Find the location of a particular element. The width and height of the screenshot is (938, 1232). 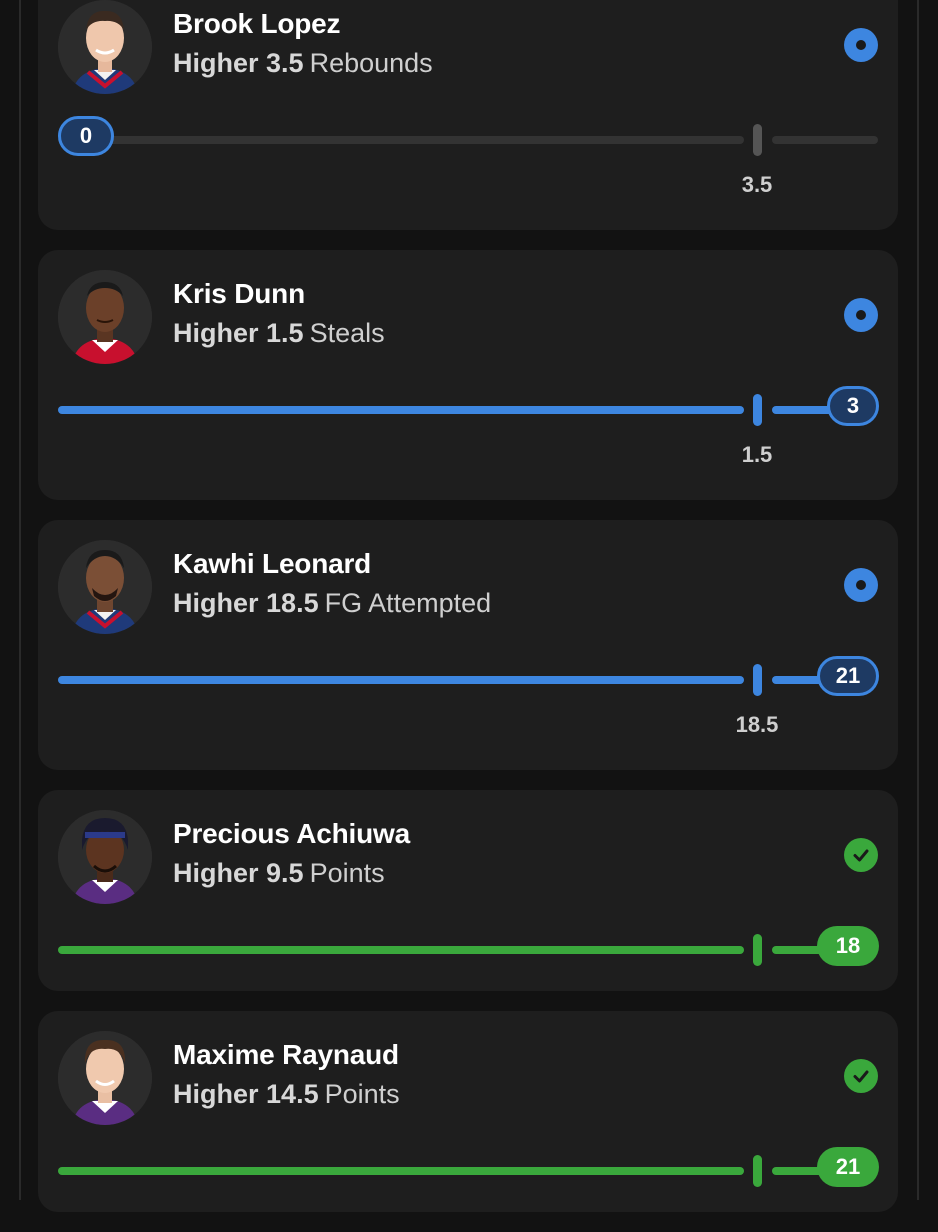

pick-description: Higher 1.5 Steals is located at coordinates (279, 333).